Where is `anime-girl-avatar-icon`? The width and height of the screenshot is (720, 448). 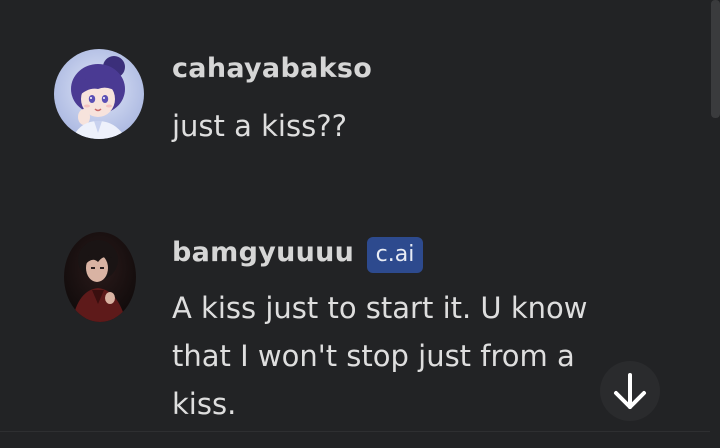 anime-girl-avatar-icon is located at coordinates (99, 94).